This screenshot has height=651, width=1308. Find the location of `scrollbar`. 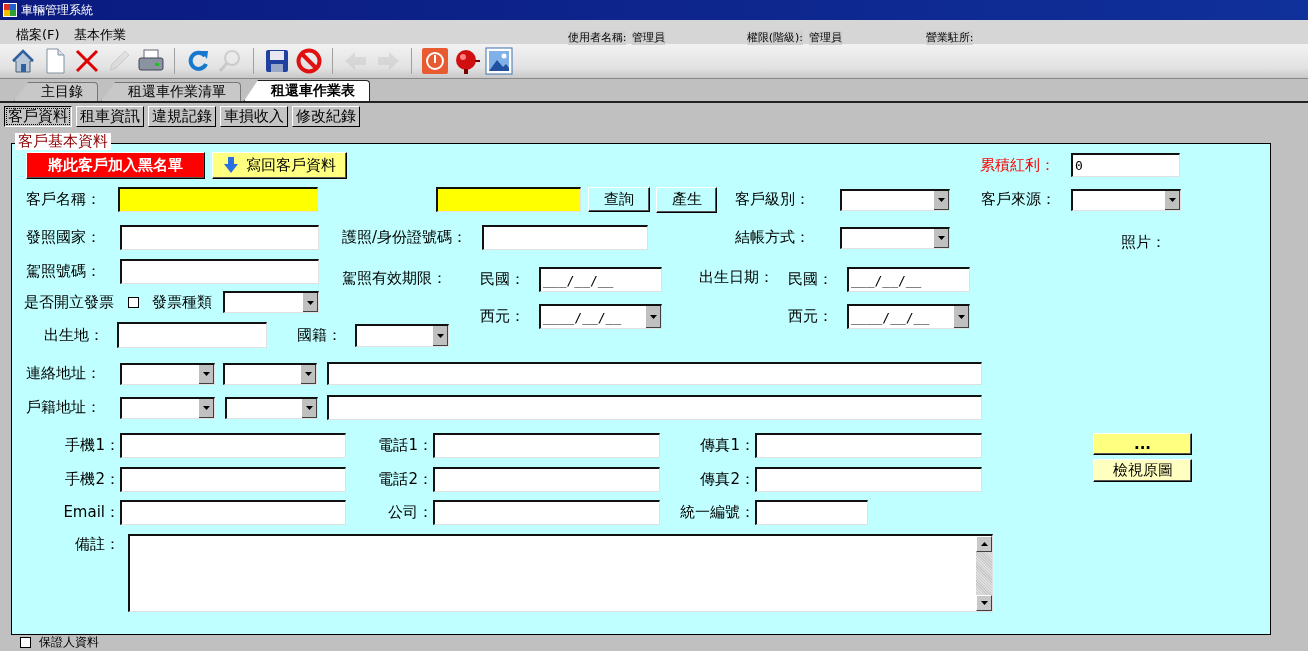

scrollbar is located at coordinates (984, 573).